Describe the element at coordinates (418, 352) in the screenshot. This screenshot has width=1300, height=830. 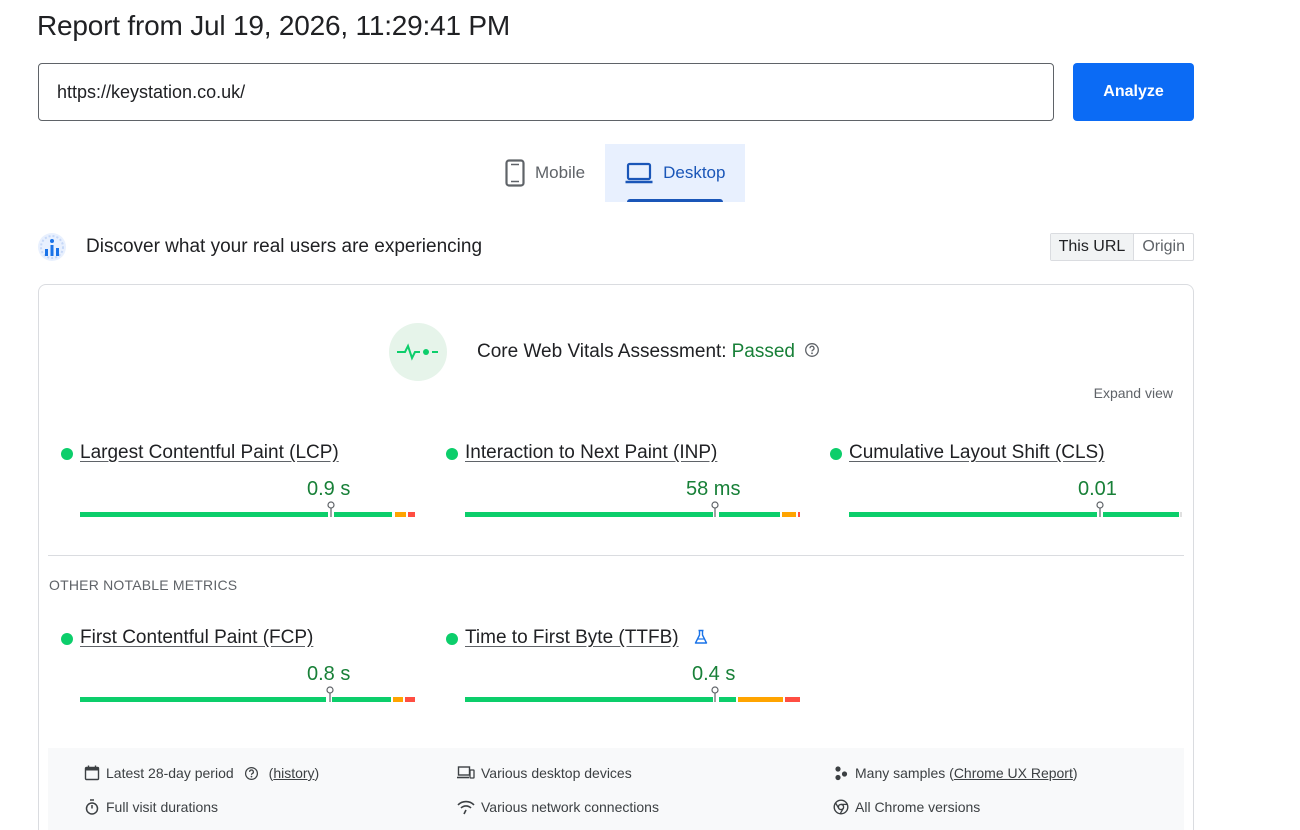
I see `pulse-icon` at that location.